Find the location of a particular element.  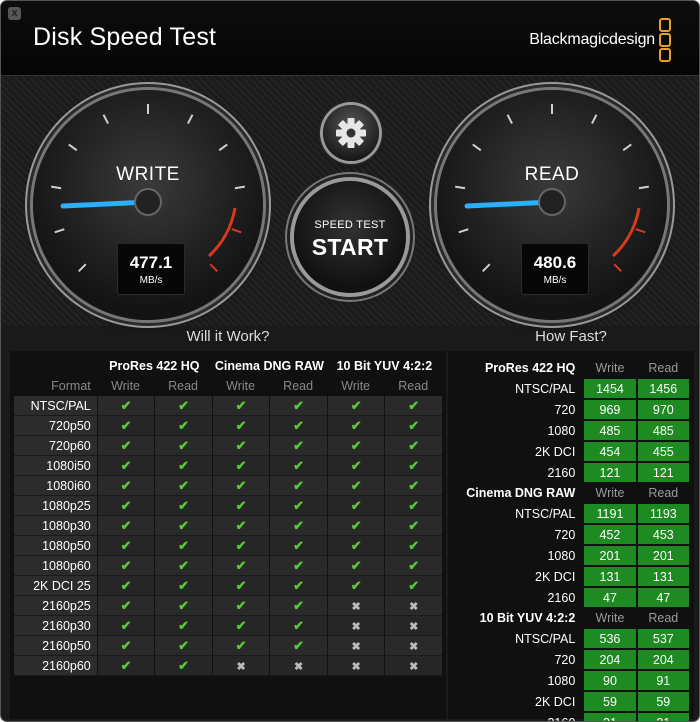

resolution-cell: 720 is located at coordinates (565, 409).